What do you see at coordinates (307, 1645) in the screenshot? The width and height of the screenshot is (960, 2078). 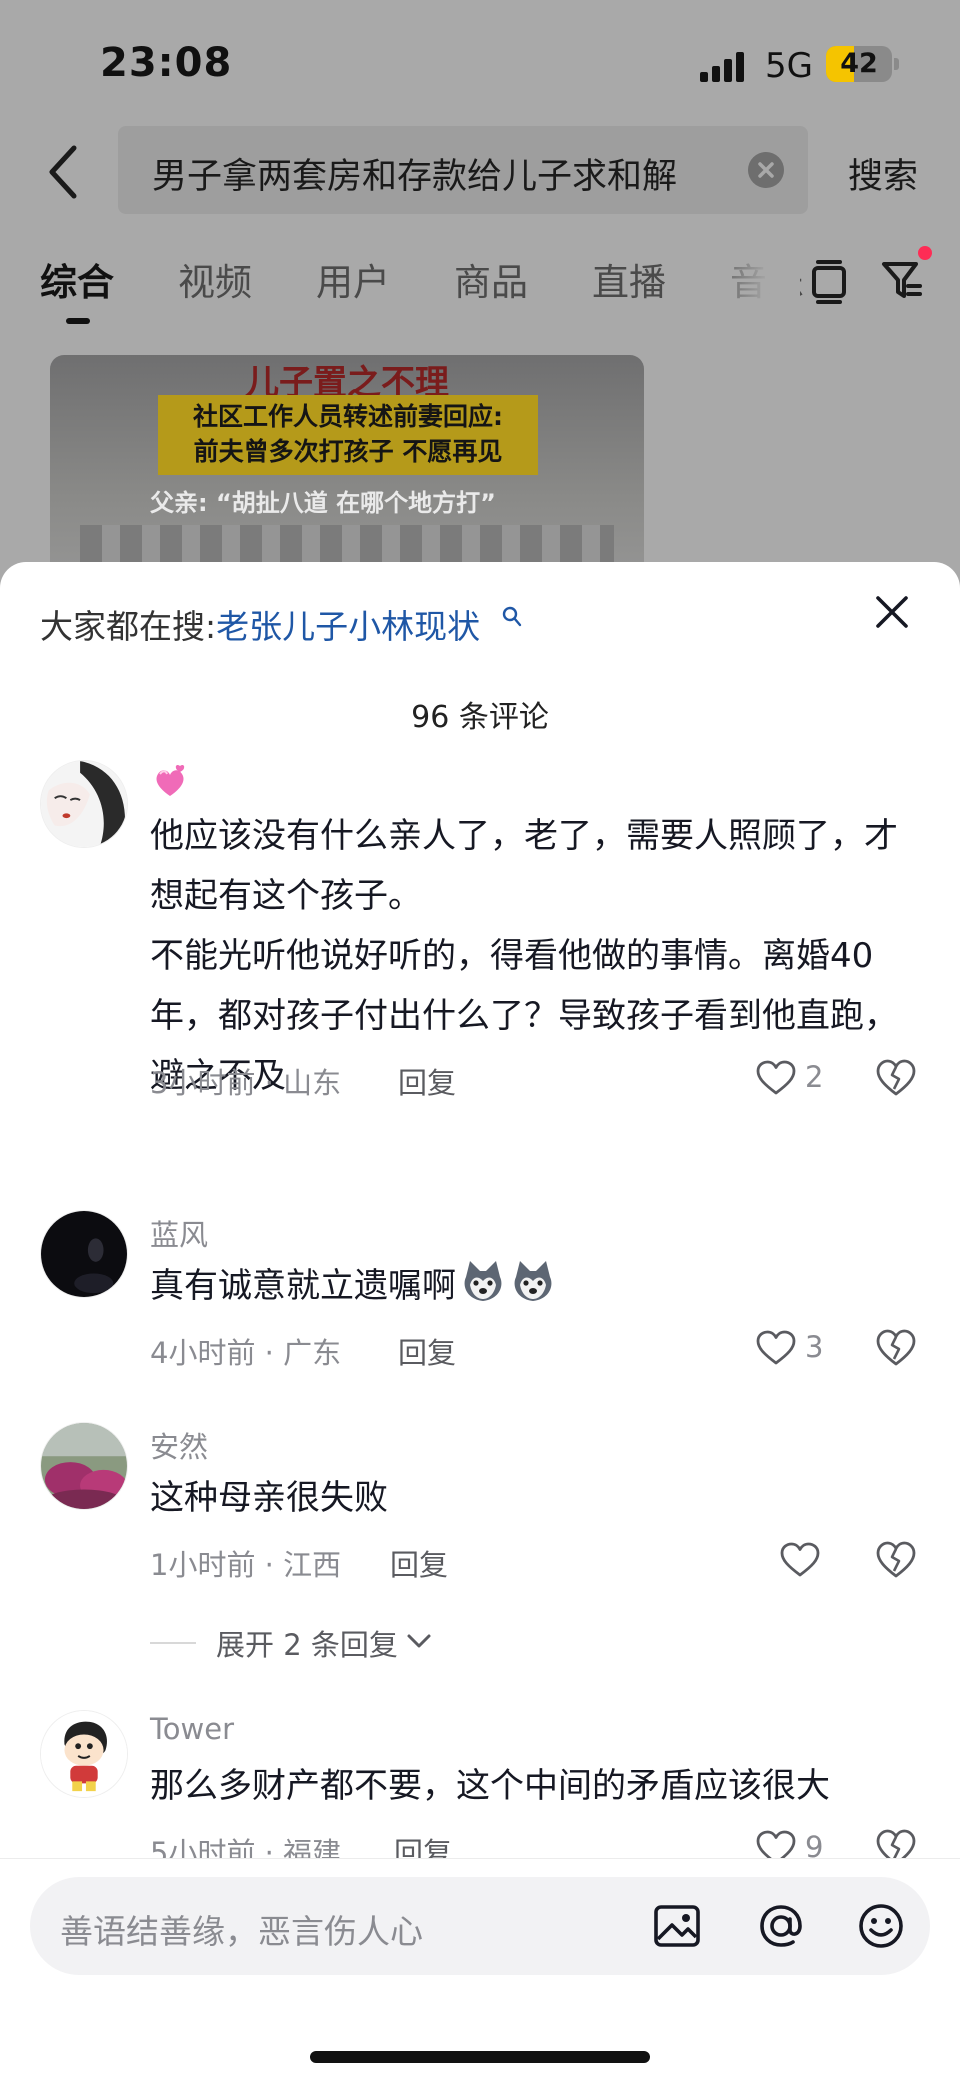 I see `expand-replies-label: 展开 2 条回复` at bounding box center [307, 1645].